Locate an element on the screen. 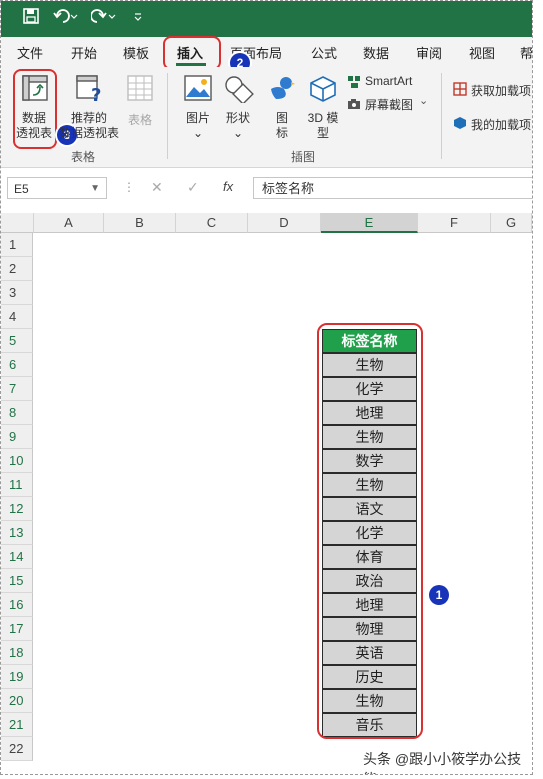 Image resolution: width=543 pixels, height=779 pixels. callout-1: 1 is located at coordinates (439, 595).